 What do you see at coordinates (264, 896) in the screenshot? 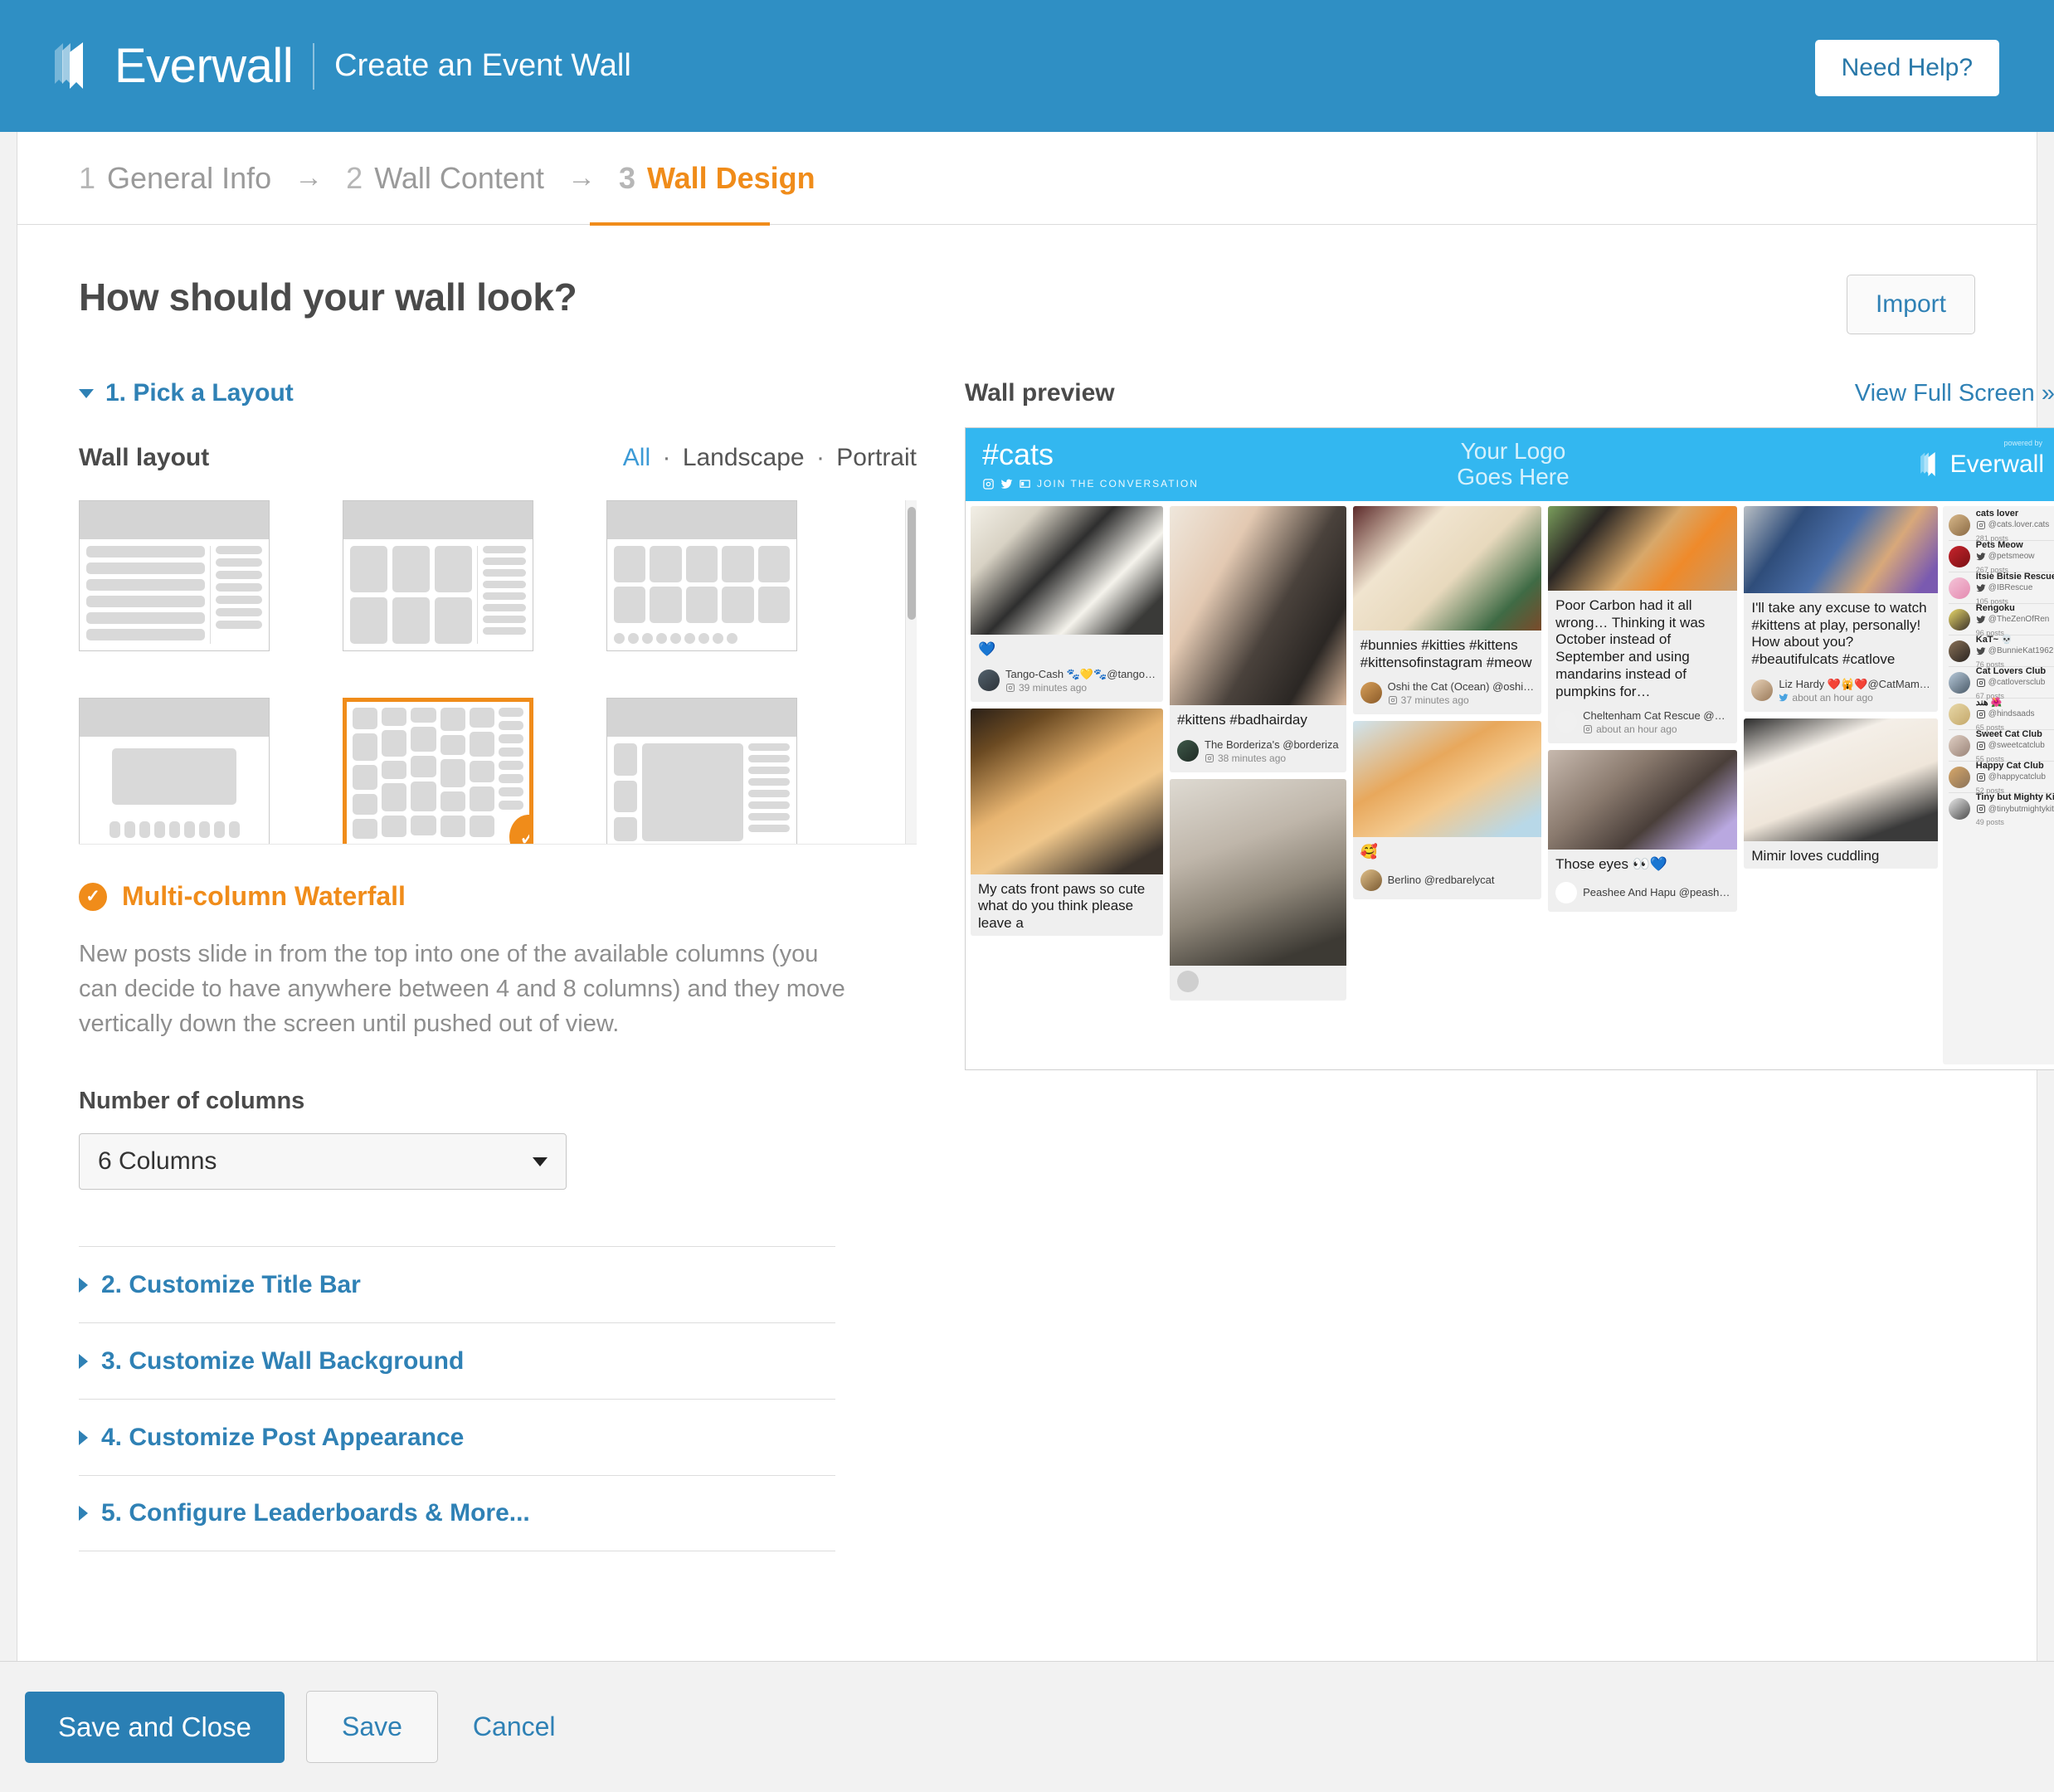
I see `selected-layout-name: Multi-column Waterfall` at bounding box center [264, 896].